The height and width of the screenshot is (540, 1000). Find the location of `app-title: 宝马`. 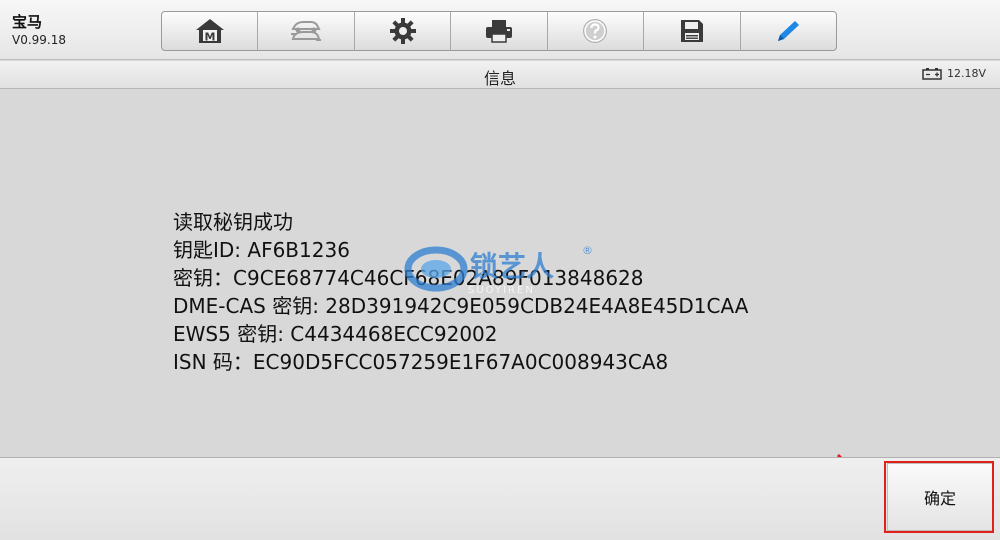

app-title: 宝马 is located at coordinates (27, 22).